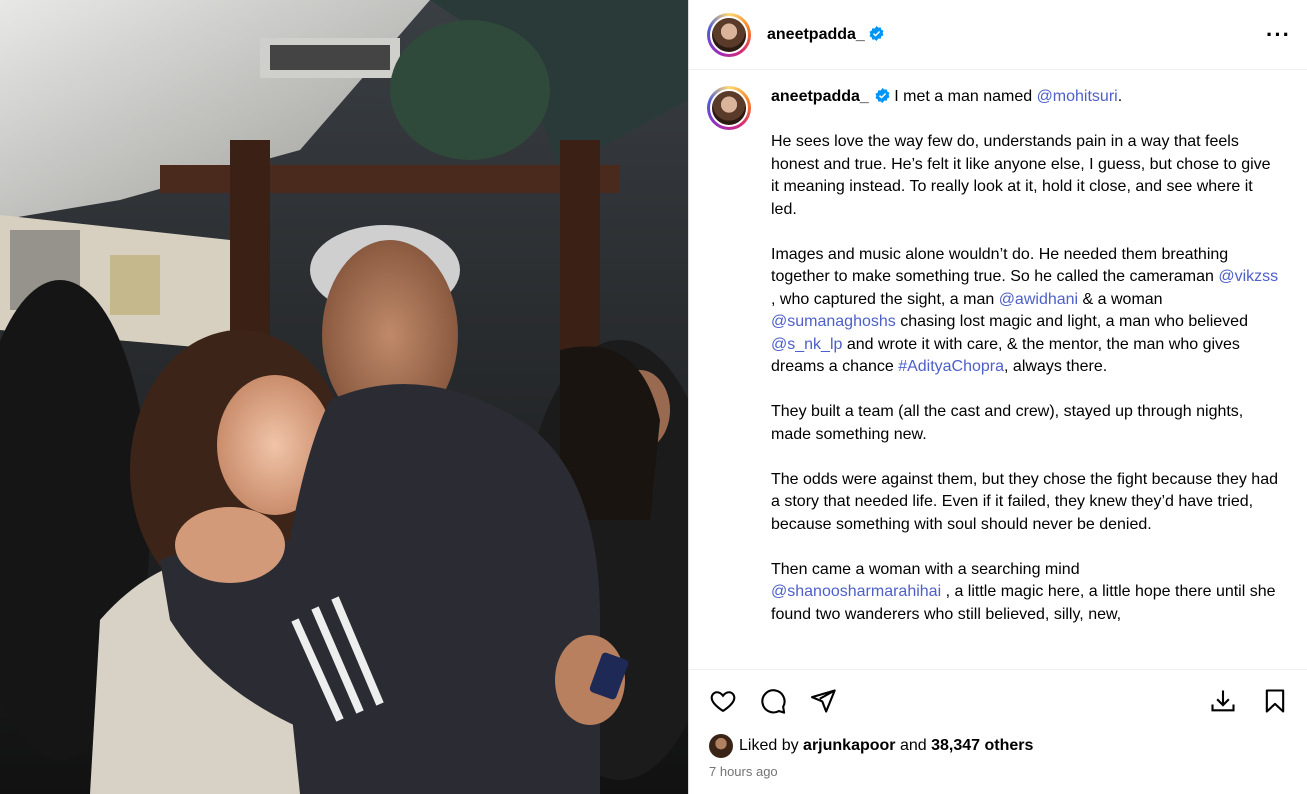 The width and height of the screenshot is (1307, 794). Describe the element at coordinates (1077, 96) in the screenshot. I see `mention-mohitsuri: @mohitsuri` at that location.